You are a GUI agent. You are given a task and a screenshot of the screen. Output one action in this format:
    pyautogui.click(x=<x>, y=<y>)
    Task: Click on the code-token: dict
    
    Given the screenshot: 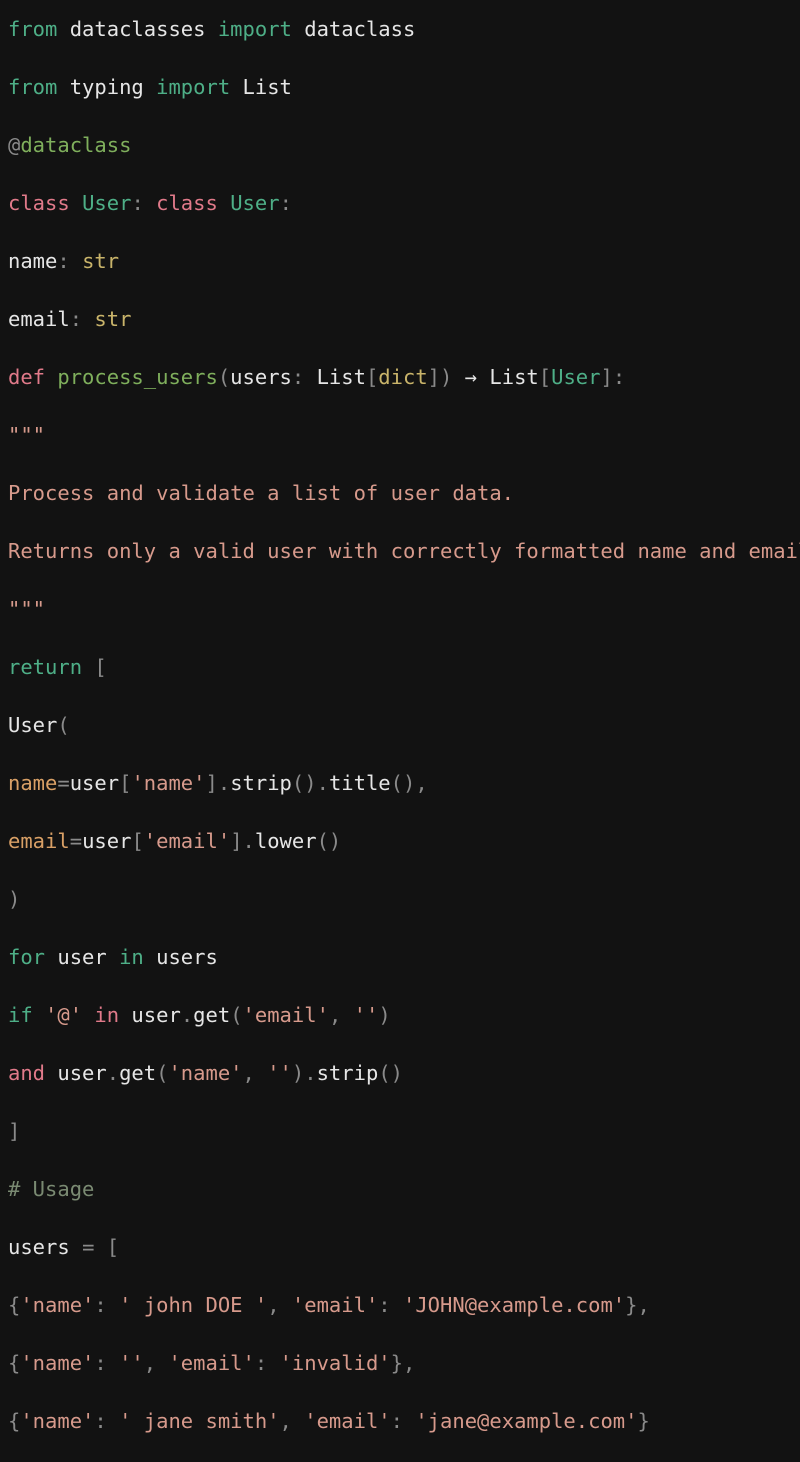 What is the action you would take?
    pyautogui.click(x=403, y=377)
    